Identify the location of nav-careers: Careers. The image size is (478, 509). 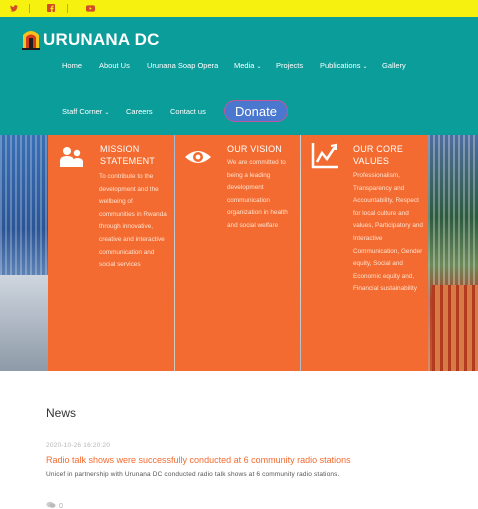
(139, 111).